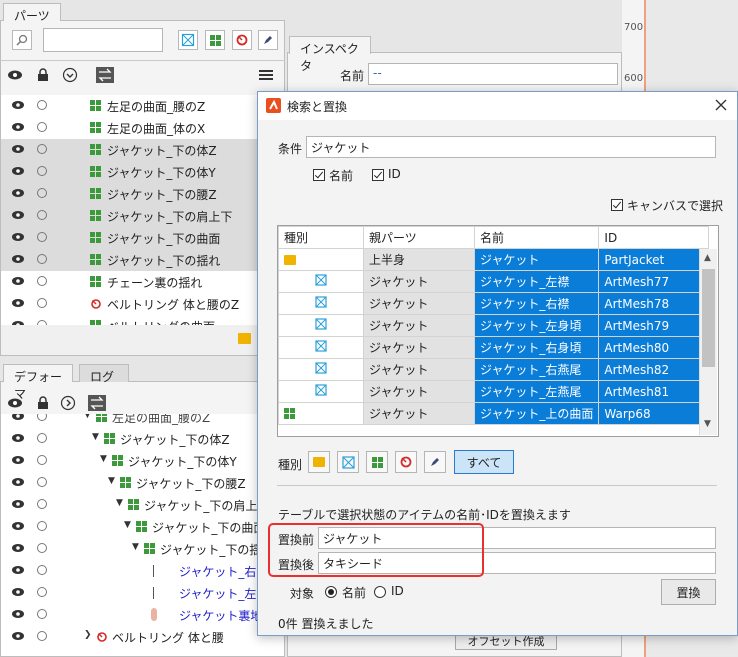  Describe the element at coordinates (617, 205) in the screenshot. I see `canvas-select-checkbox` at that location.